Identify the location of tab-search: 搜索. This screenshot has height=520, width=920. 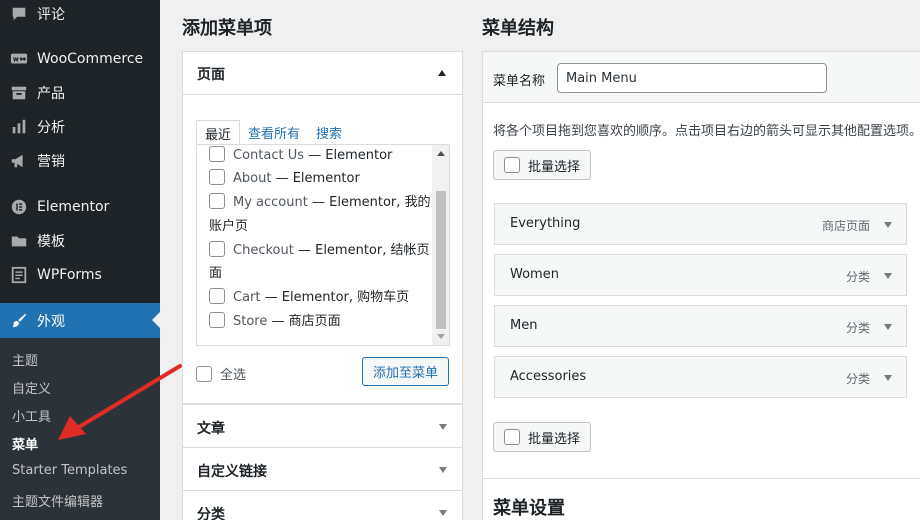
(329, 133).